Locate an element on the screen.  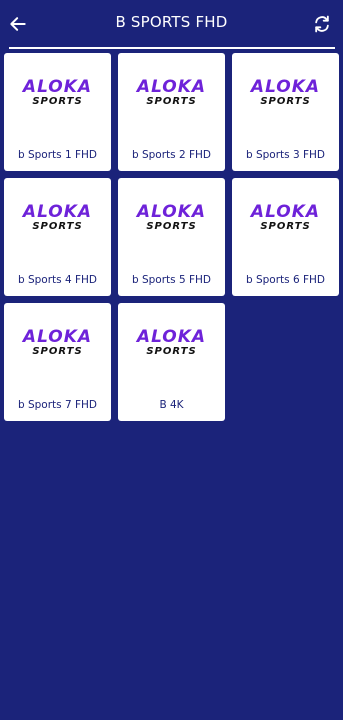
channel-card: ALOKA SPORTS b Sports 7 FHD is located at coordinates (57, 362).